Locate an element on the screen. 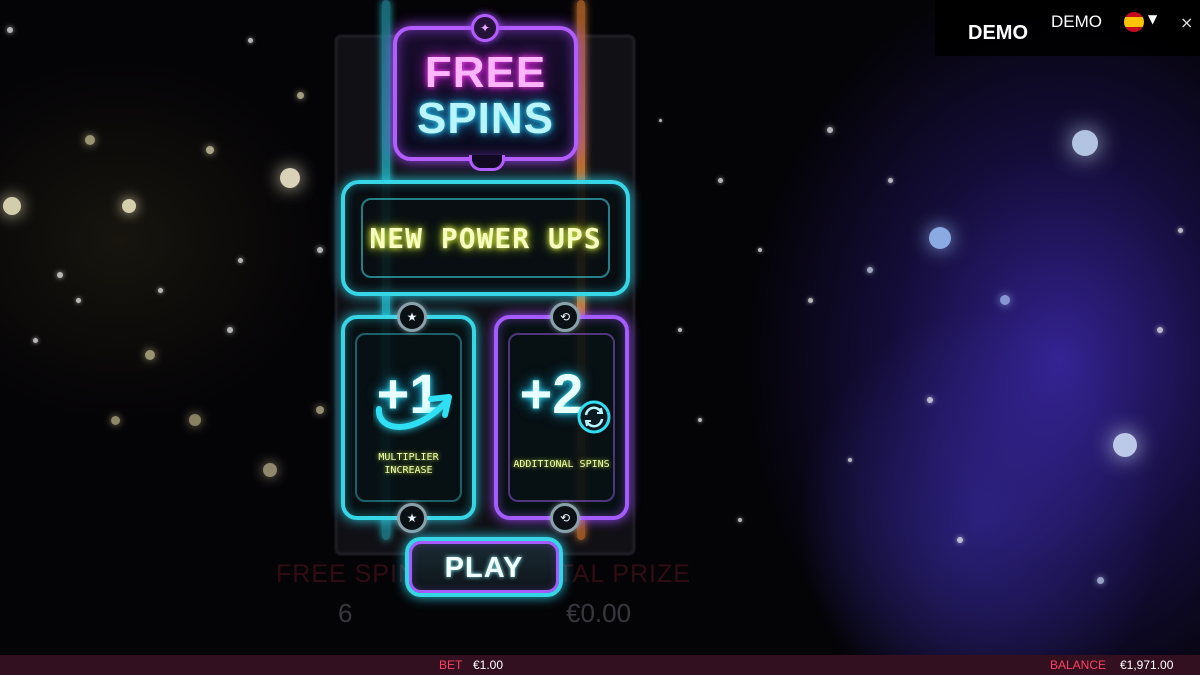  multiplier-label-line1: MULTIPLIER is located at coordinates (408, 457).